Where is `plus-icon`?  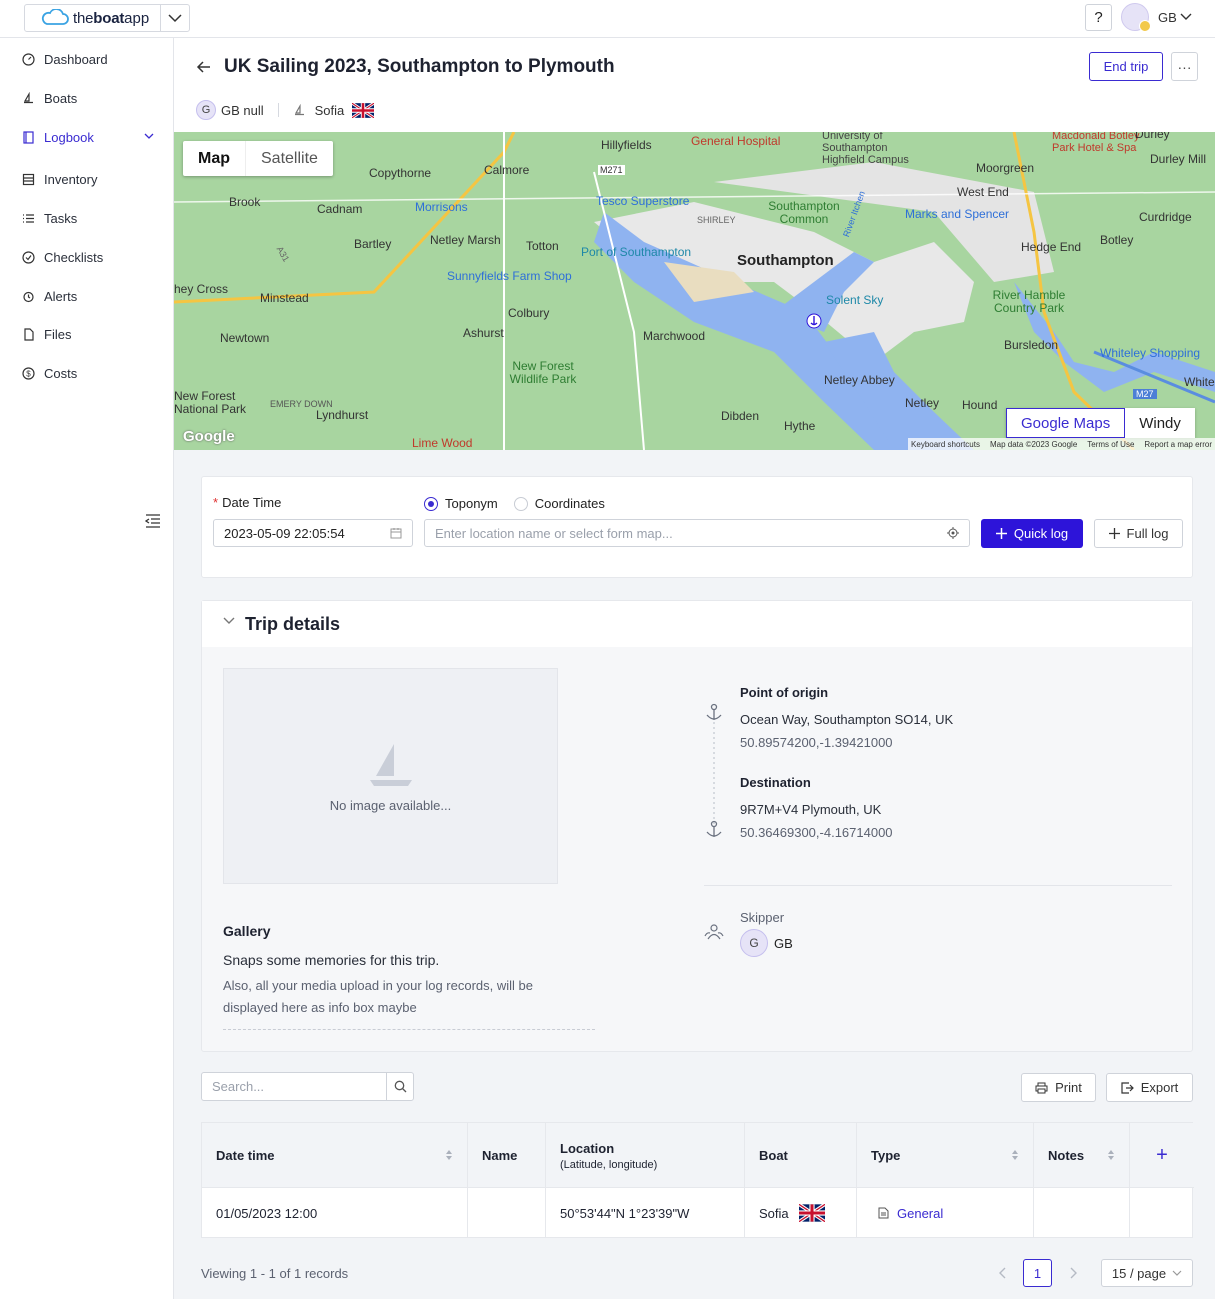
plus-icon is located at coordinates (1001, 533).